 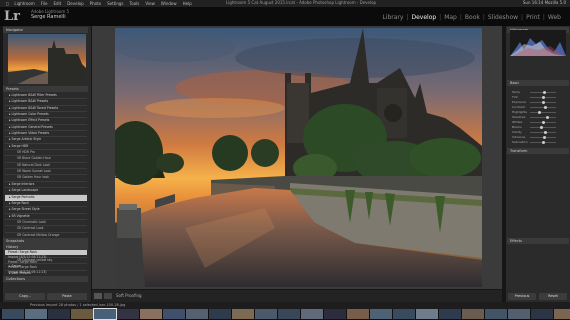 What do you see at coordinates (115, 3) in the screenshot?
I see `menu-settings: Settings` at bounding box center [115, 3].